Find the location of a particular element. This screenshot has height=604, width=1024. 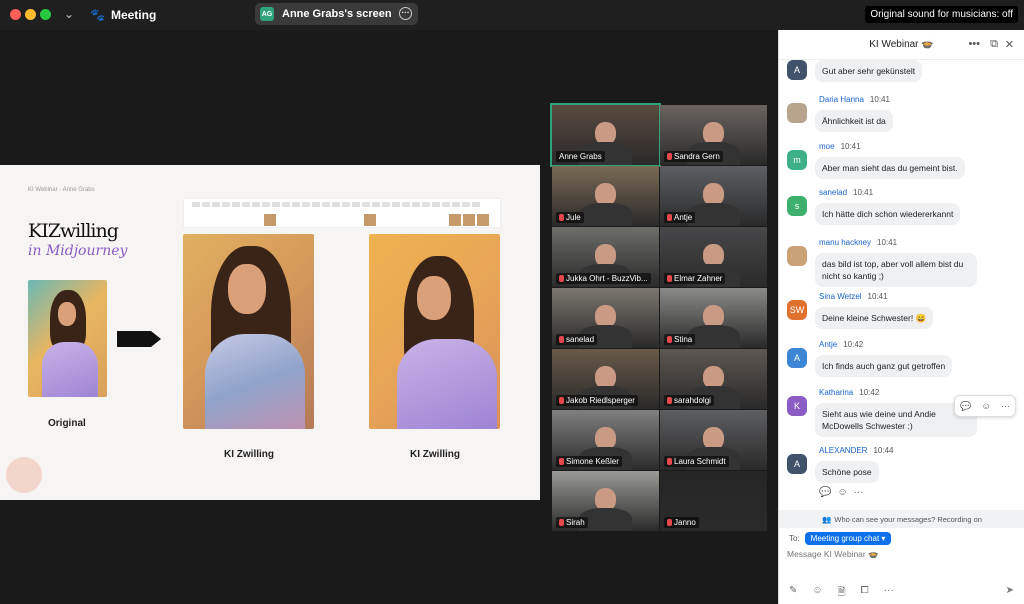

message-bubble: Deine kleine Schwester! 😄 is located at coordinates (874, 318).